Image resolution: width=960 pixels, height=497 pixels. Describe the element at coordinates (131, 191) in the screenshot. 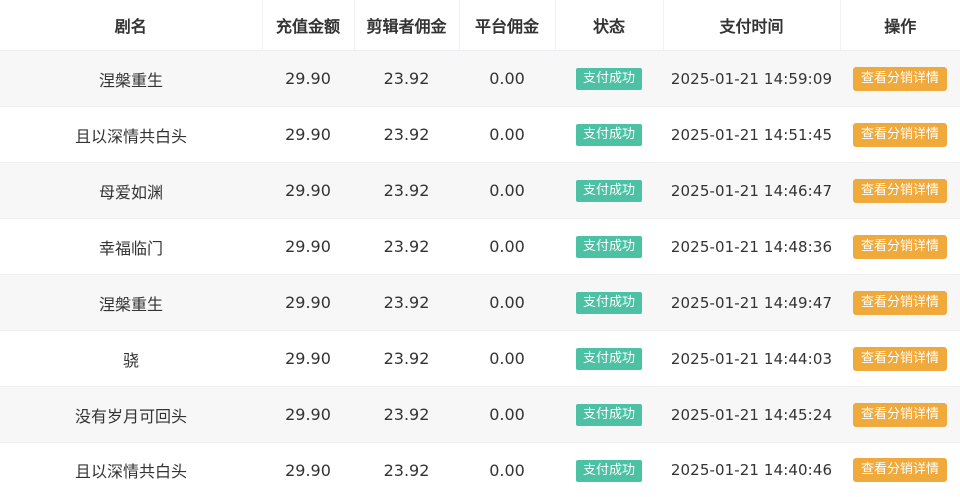

I see `cell-drama-name: 母爱如渊` at that location.